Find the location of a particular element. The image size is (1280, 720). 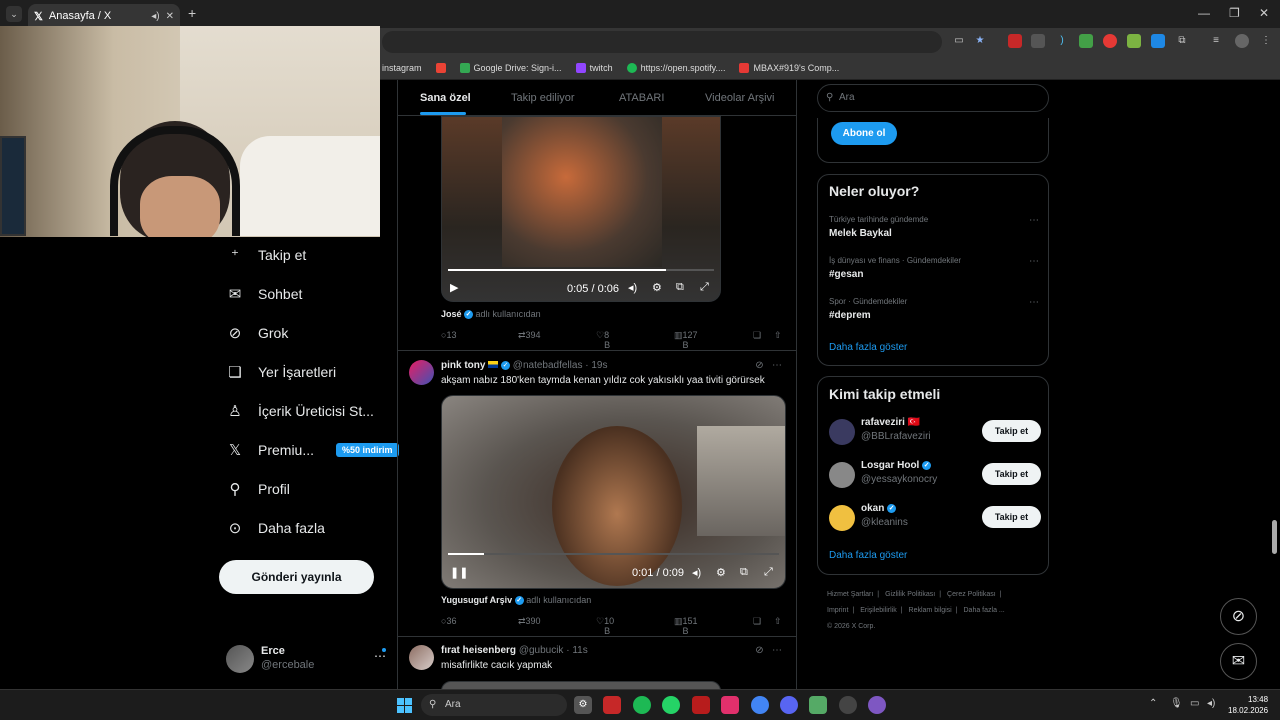

footer-link: Reklam bilgisi is located at coordinates (930, 610).